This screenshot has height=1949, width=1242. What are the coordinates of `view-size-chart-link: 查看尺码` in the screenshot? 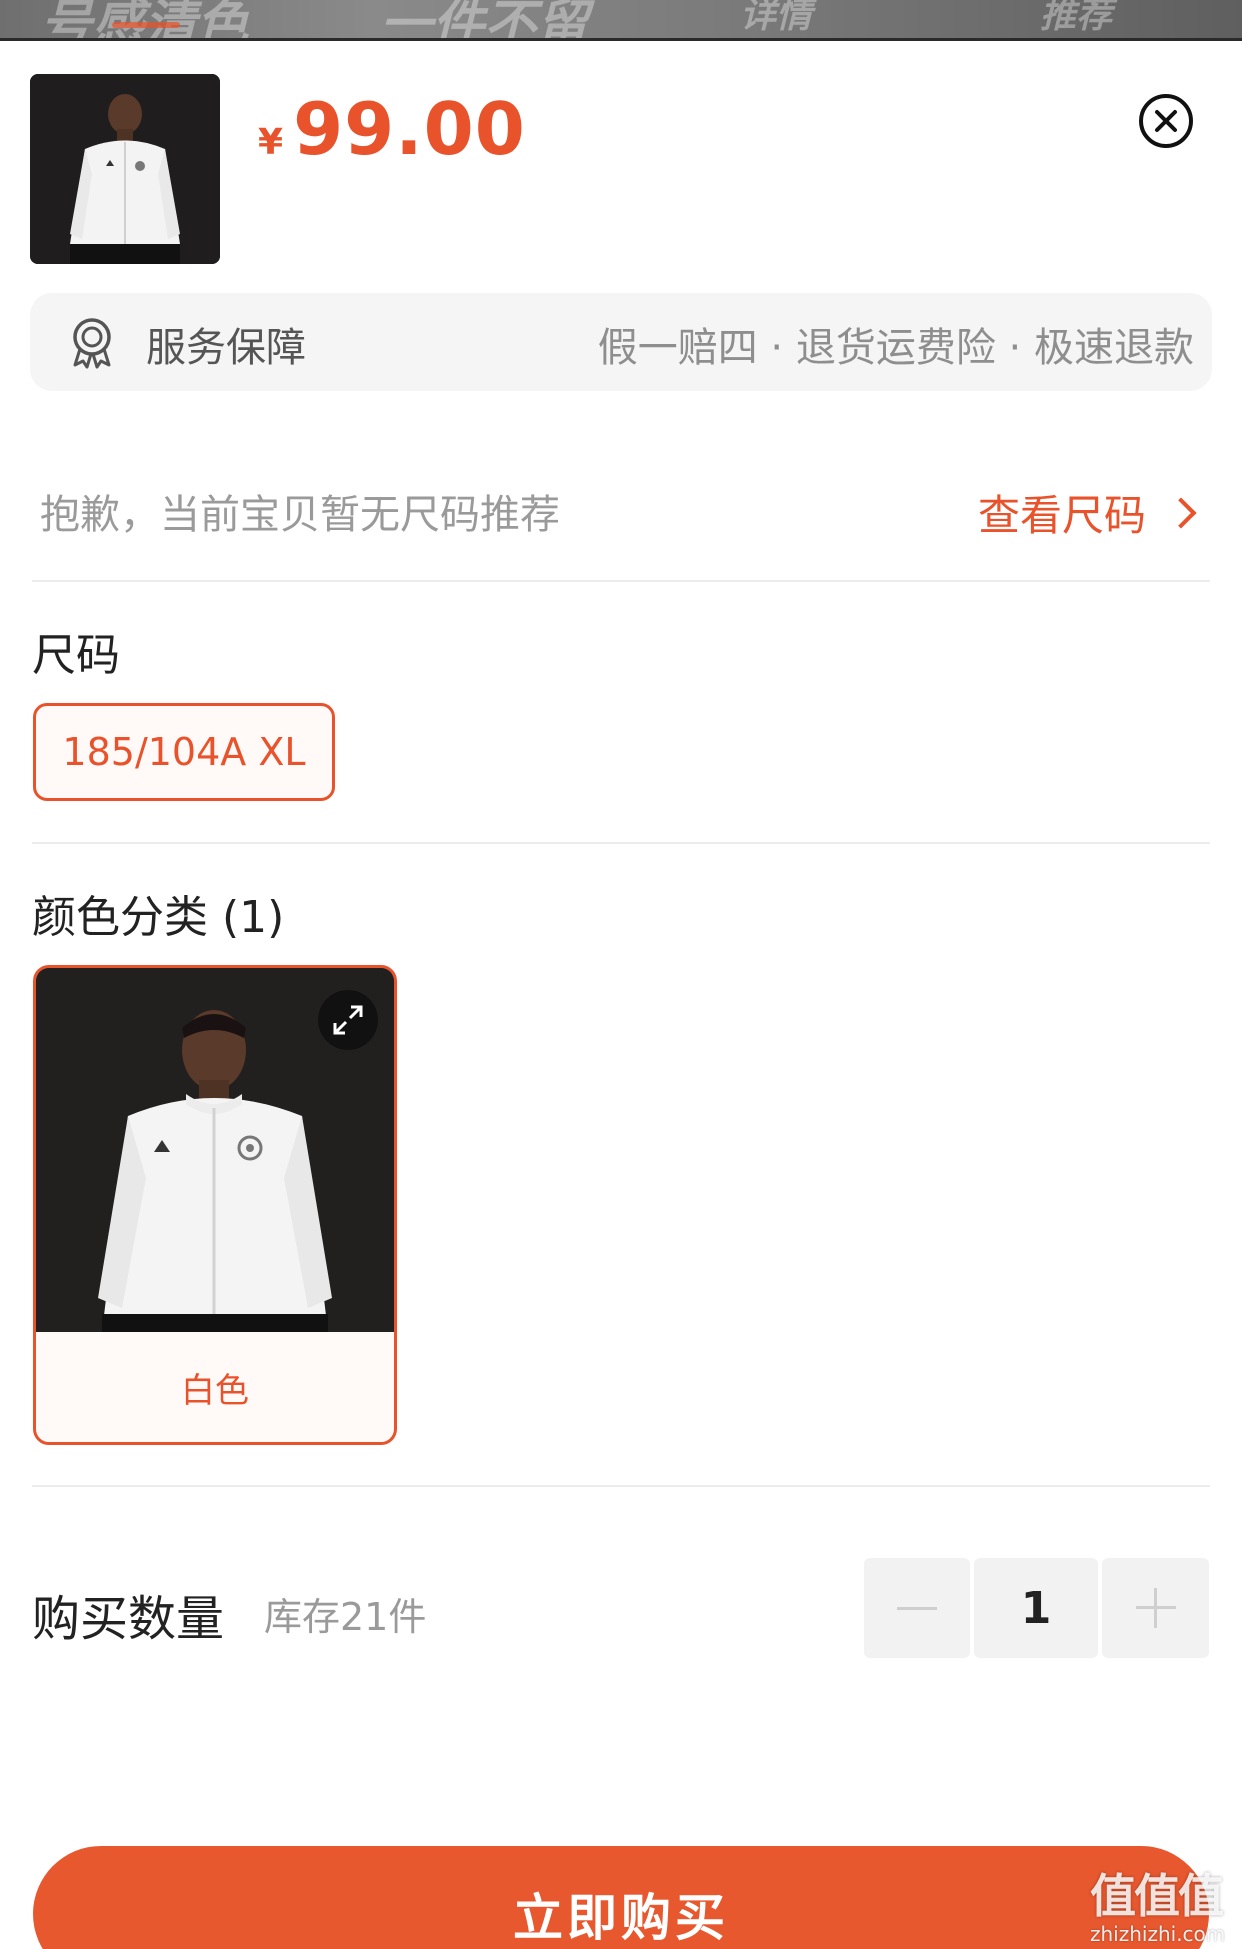 It's located at (1087, 512).